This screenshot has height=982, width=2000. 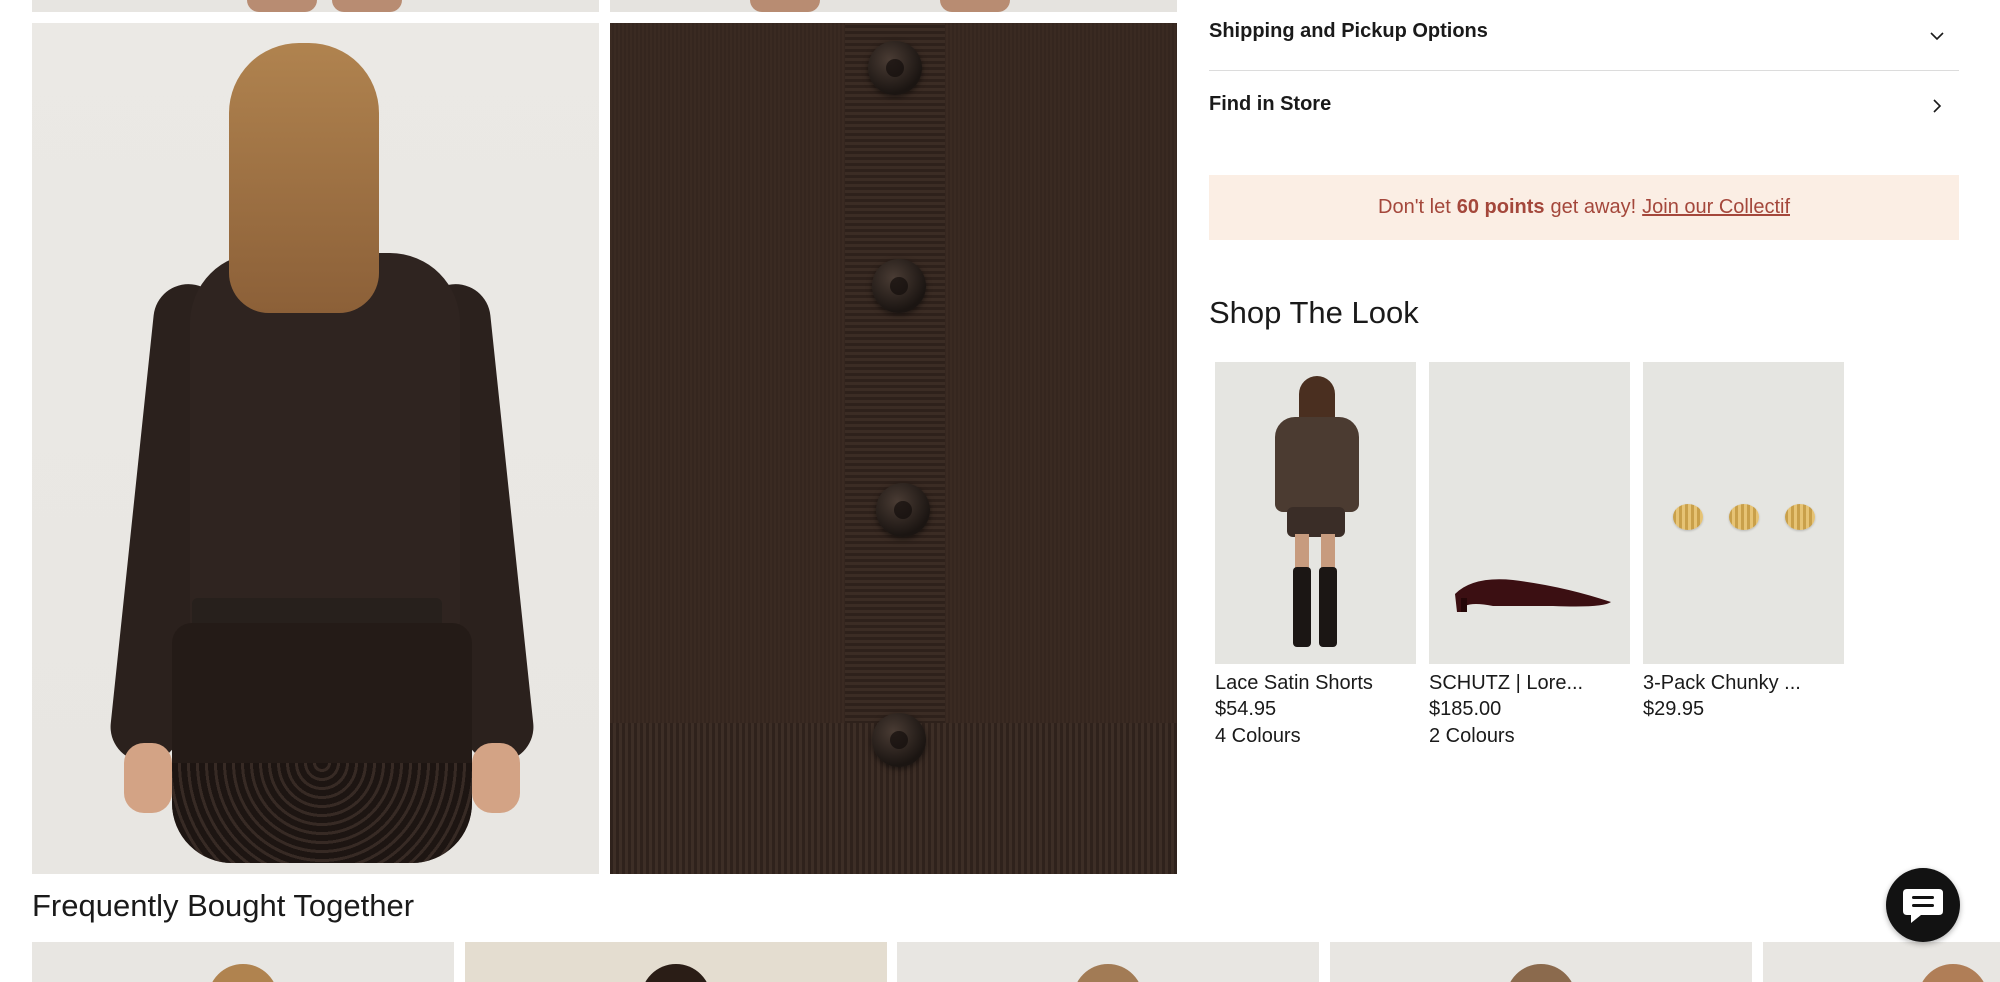 I want to click on shipping-pickup-accordion: Shipping and Pickup Options, so click(x=1584, y=35).